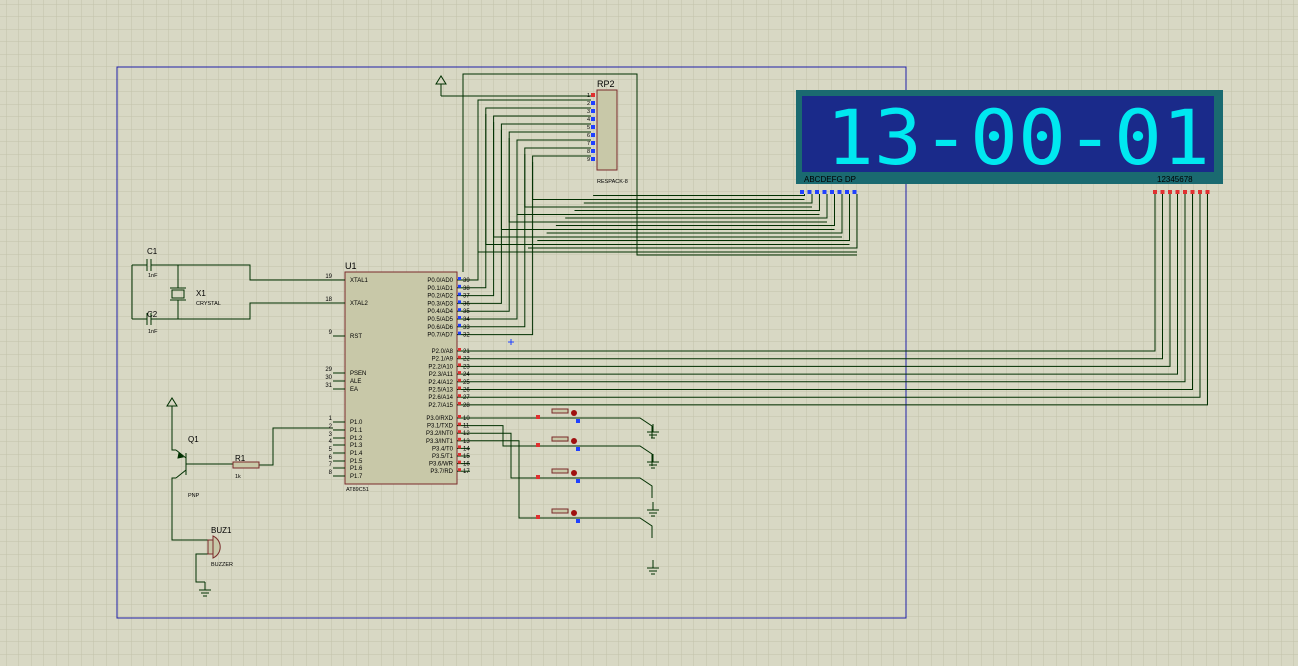 The width and height of the screenshot is (1298, 666). What do you see at coordinates (574, 413) in the screenshot?
I see `button-led` at bounding box center [574, 413].